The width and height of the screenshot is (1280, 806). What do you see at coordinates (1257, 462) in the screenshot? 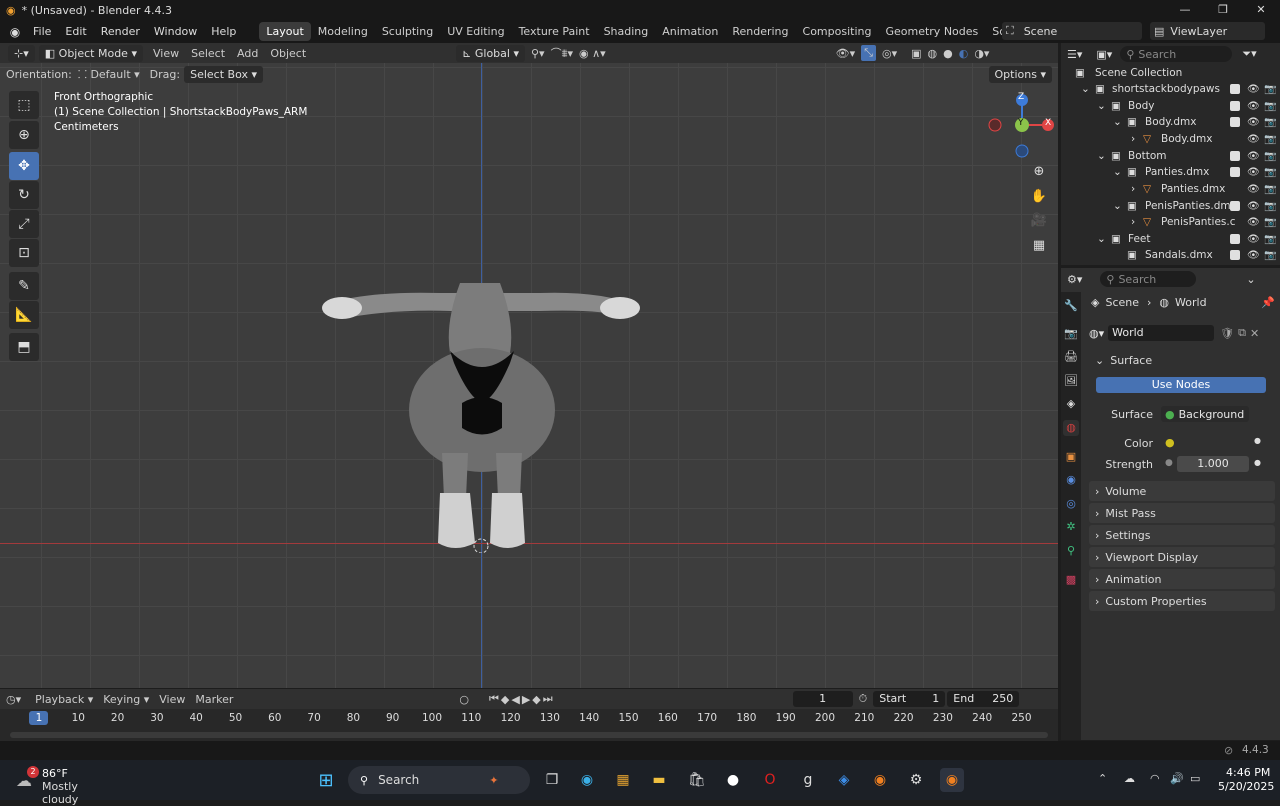
I see `strength-keyframe-icon: ●` at bounding box center [1257, 462].